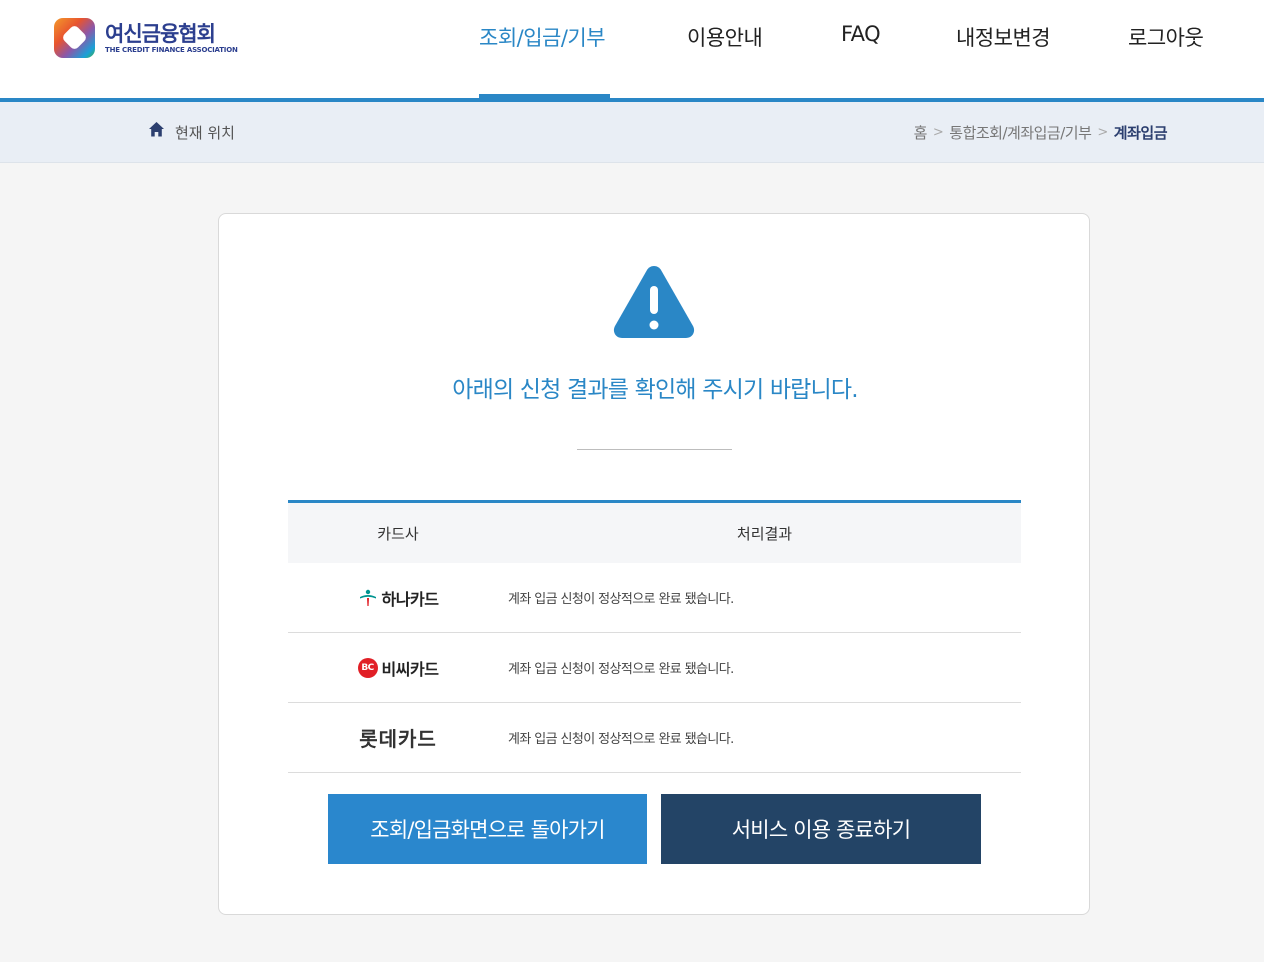  What do you see at coordinates (821, 829) in the screenshot?
I see `end-service-button: 서비스 이용 종료하기` at bounding box center [821, 829].